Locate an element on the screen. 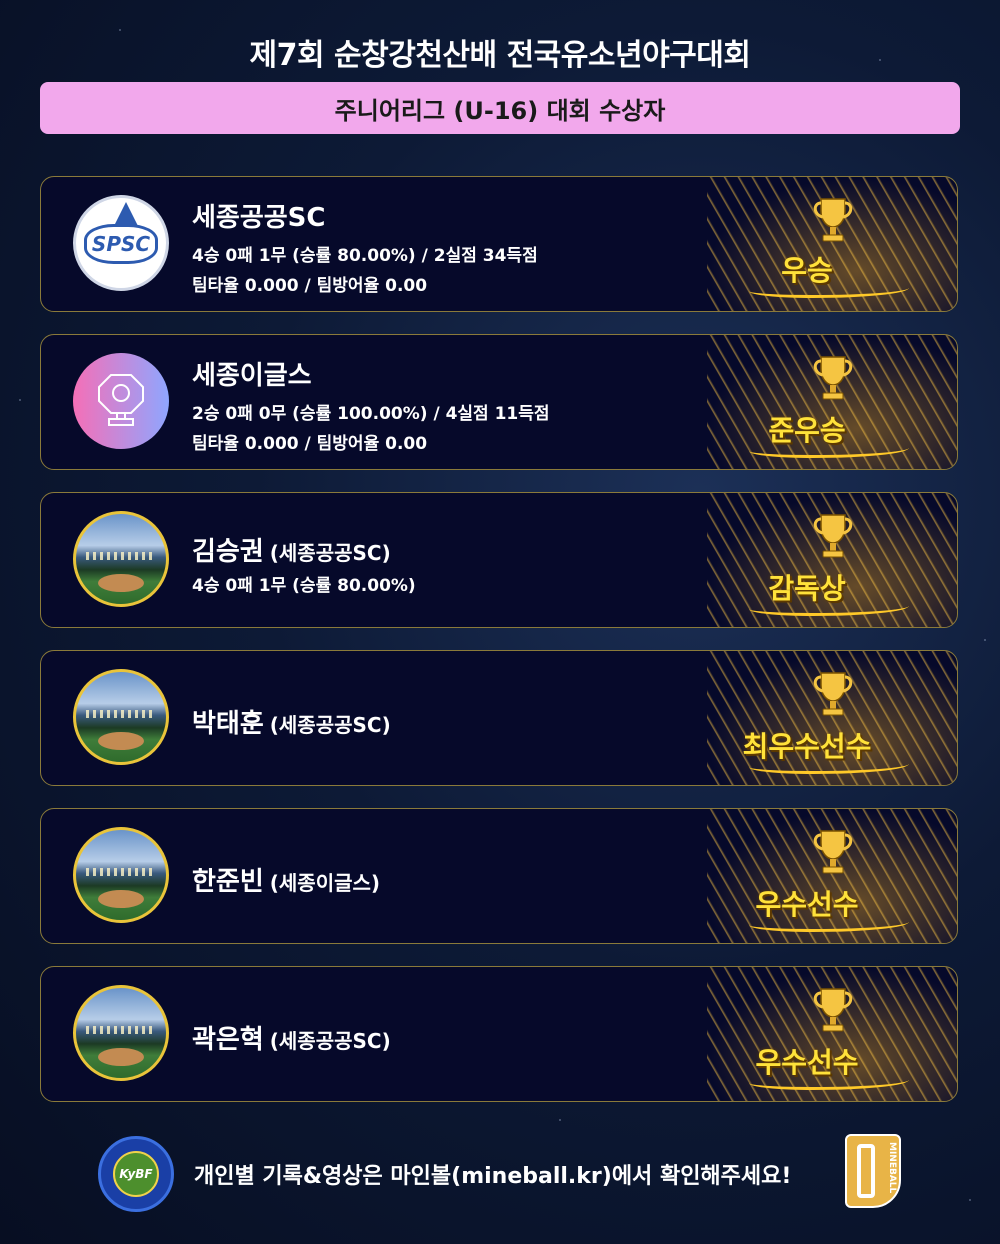  page-title: 제7회 순창강천산배 전국유소년야구대회 is located at coordinates (500, 55).